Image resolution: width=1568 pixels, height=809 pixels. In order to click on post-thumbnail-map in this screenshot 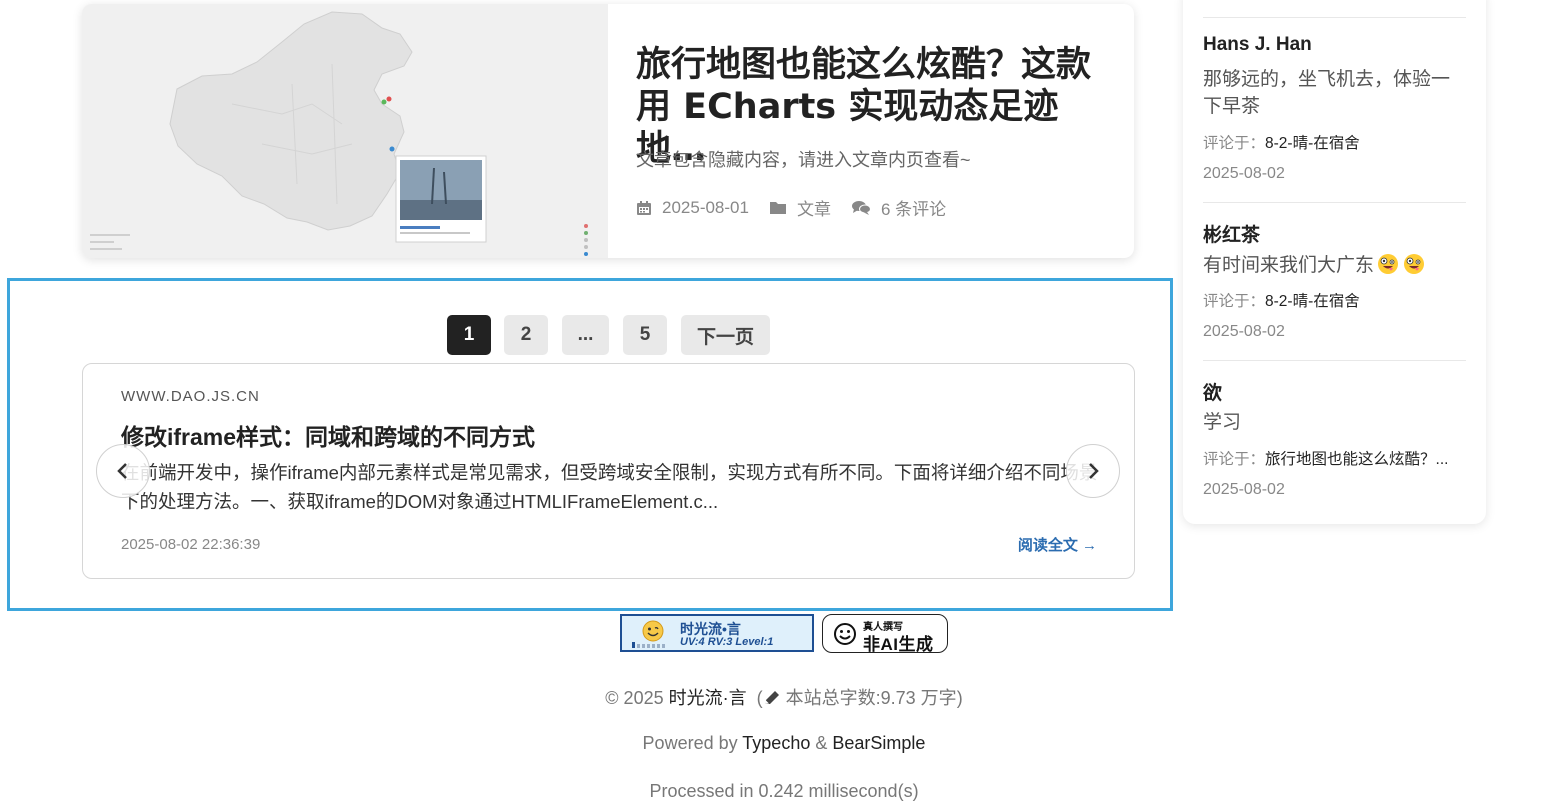, I will do `click(345, 131)`.